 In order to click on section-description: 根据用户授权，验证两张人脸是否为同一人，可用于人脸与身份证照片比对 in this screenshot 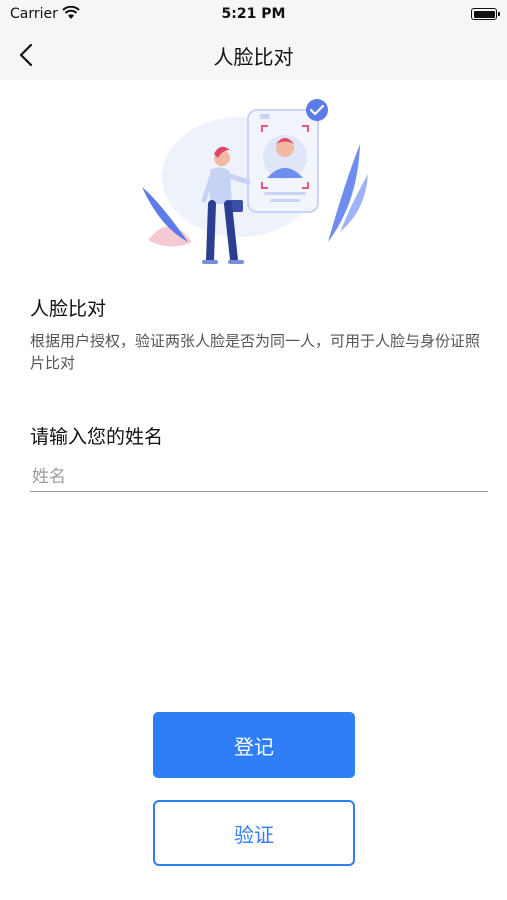, I will do `click(255, 352)`.